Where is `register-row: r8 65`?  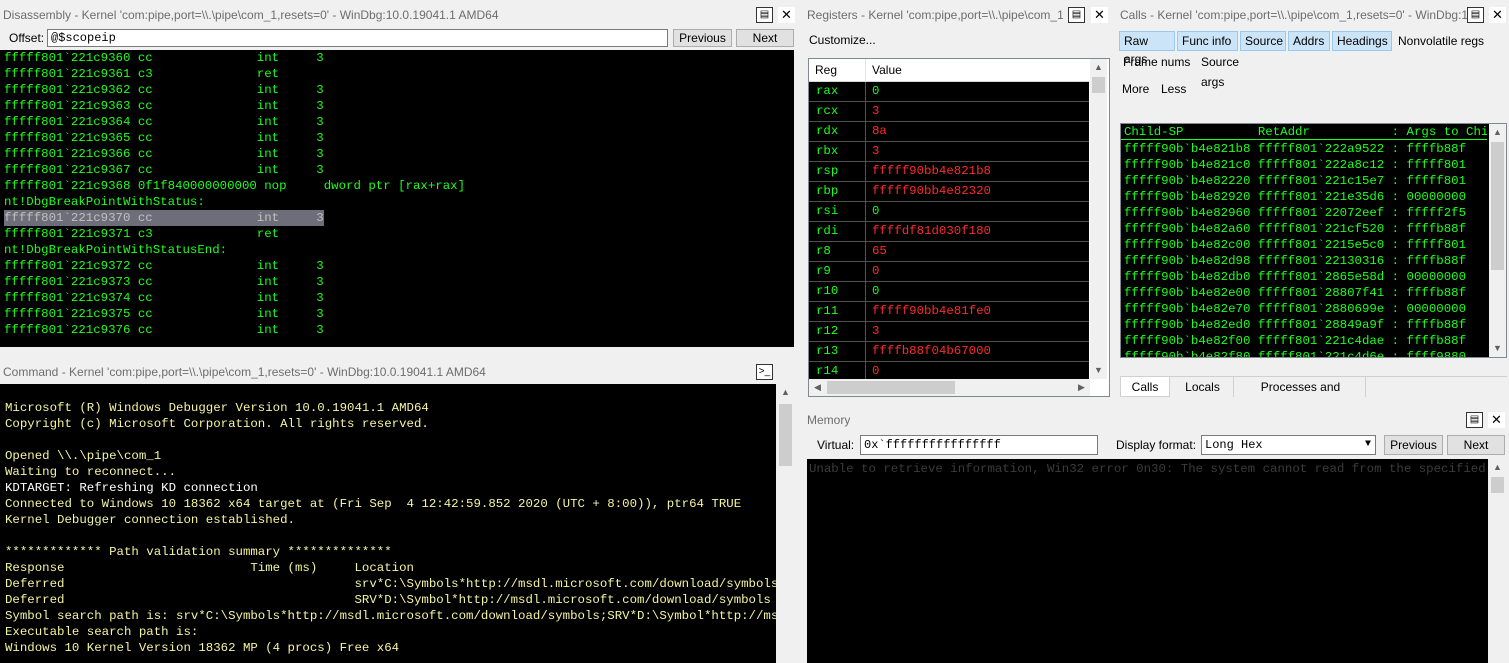
register-row: r8 65 is located at coordinates (949, 252).